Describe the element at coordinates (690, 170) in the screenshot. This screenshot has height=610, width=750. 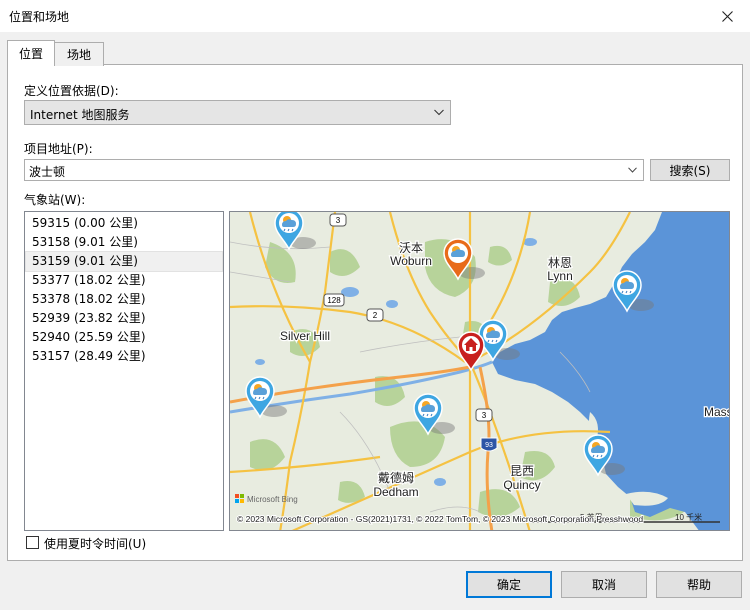
I see `search-button: 搜索(S)` at that location.